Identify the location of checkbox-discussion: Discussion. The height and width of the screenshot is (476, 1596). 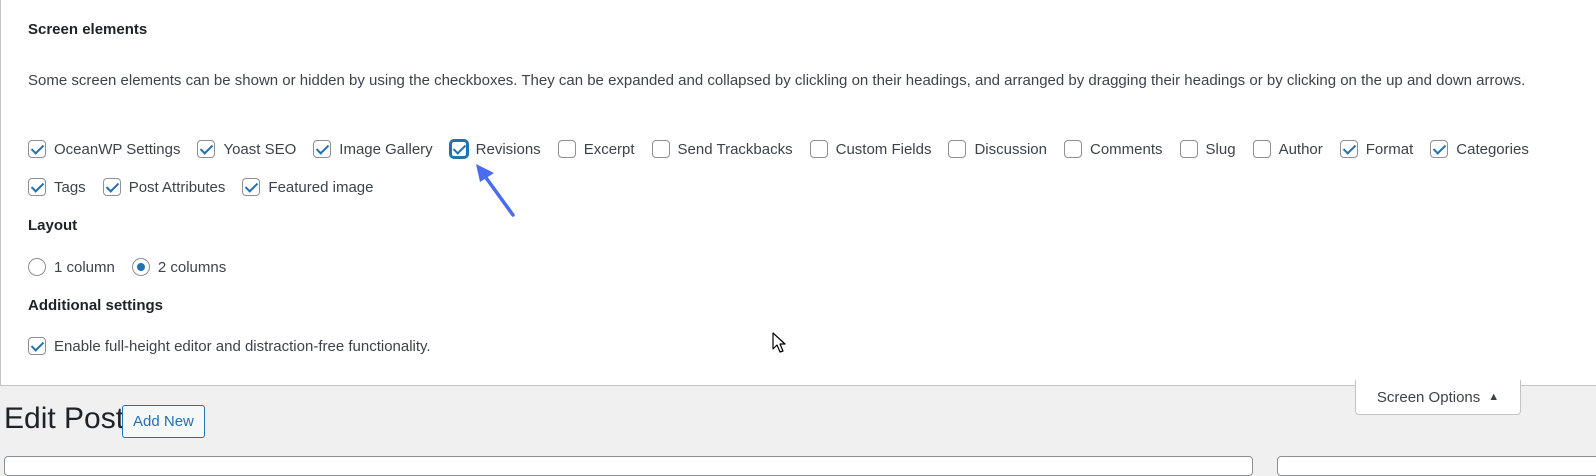
(997, 149).